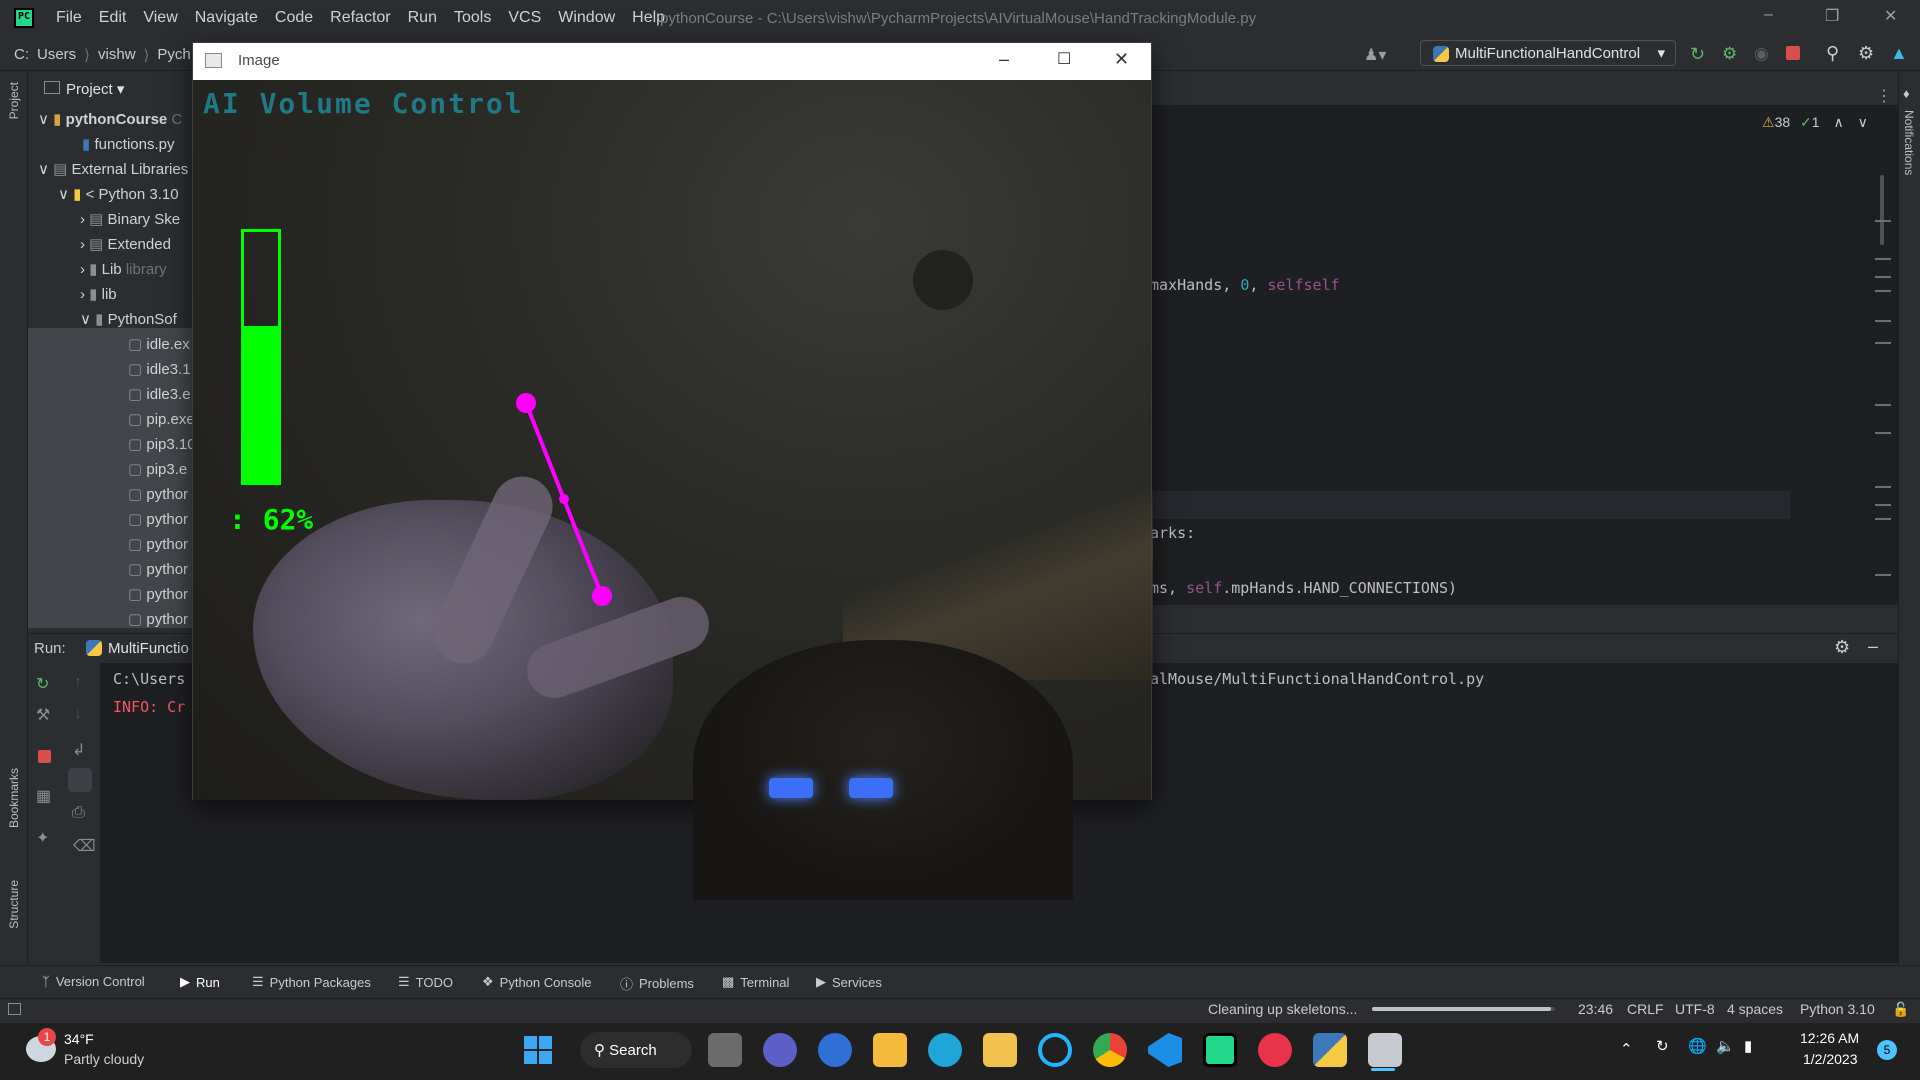 Image resolution: width=1920 pixels, height=1080 pixels. I want to click on arrow-down-icon: ↓, so click(78, 714).